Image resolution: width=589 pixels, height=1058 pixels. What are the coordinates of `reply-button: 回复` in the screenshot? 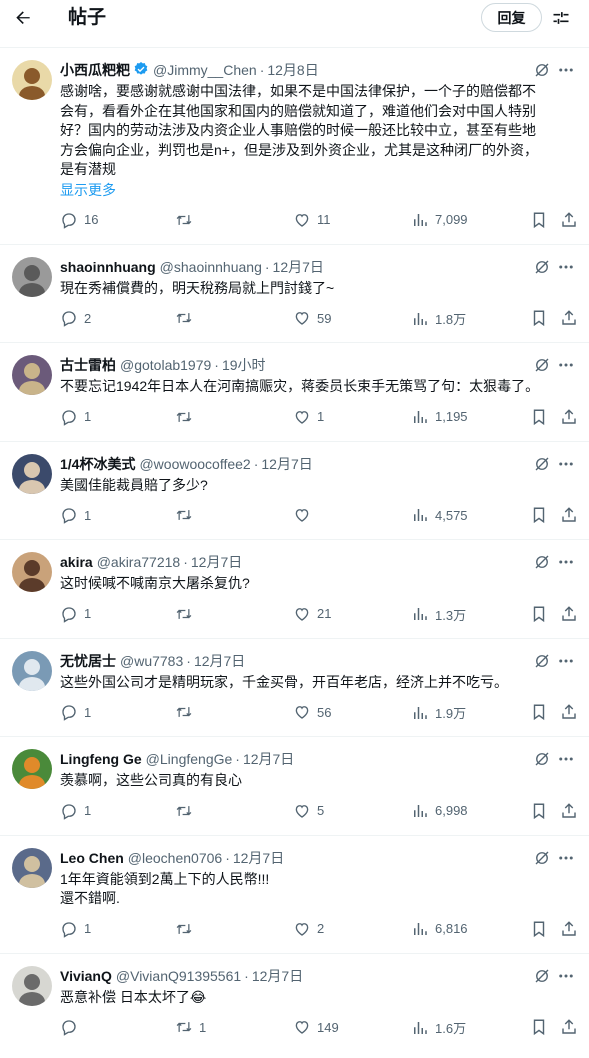 It's located at (511, 17).